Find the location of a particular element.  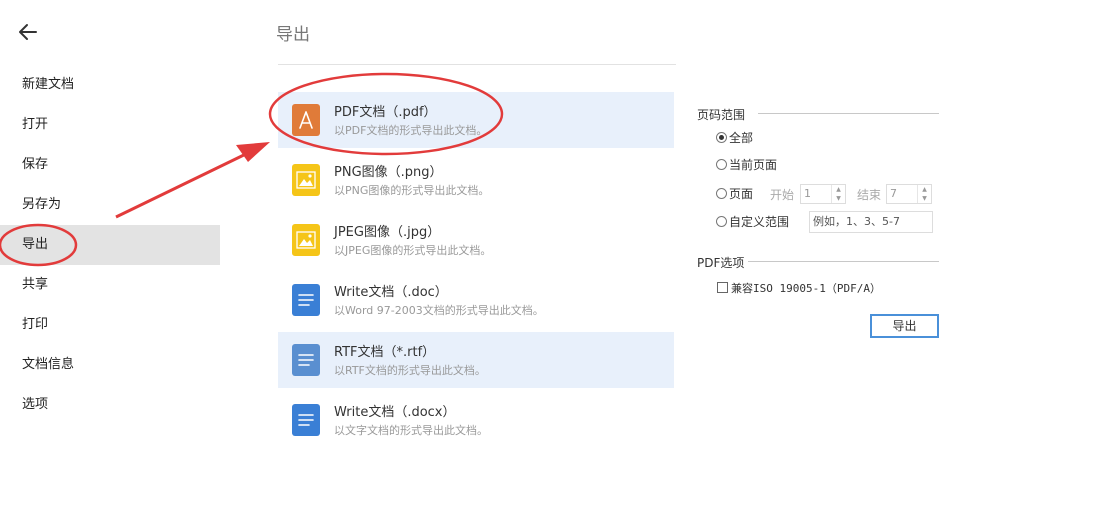

end-page-stepper: 7 ▲ ▼ is located at coordinates (909, 194).